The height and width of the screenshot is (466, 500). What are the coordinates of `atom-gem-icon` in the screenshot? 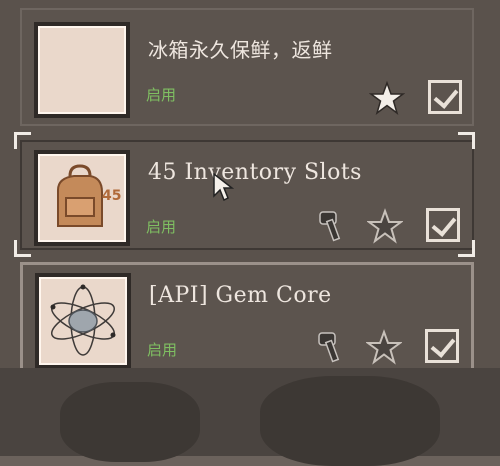 It's located at (83, 320).